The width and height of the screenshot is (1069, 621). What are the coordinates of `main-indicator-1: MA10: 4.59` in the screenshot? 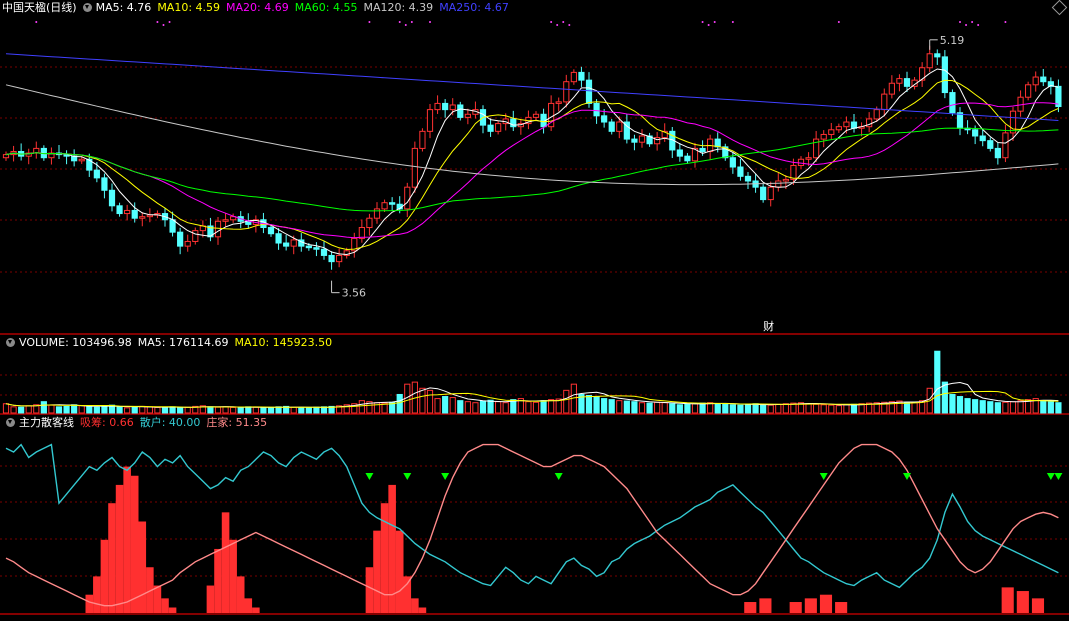 It's located at (189, 7).